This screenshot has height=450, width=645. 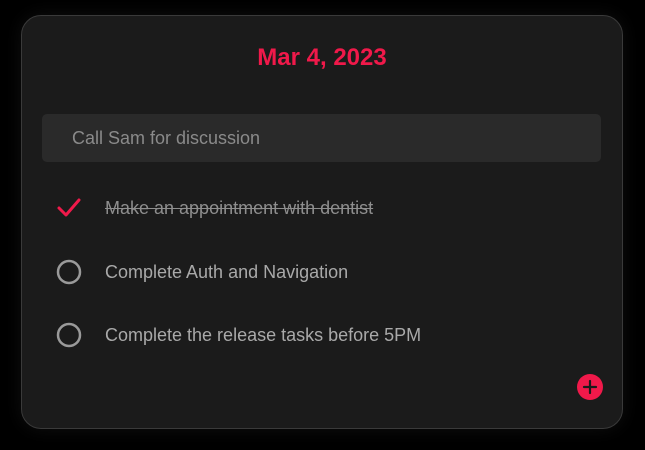 What do you see at coordinates (263, 335) in the screenshot?
I see `task-label: Complete the release tasks before 5PM` at bounding box center [263, 335].